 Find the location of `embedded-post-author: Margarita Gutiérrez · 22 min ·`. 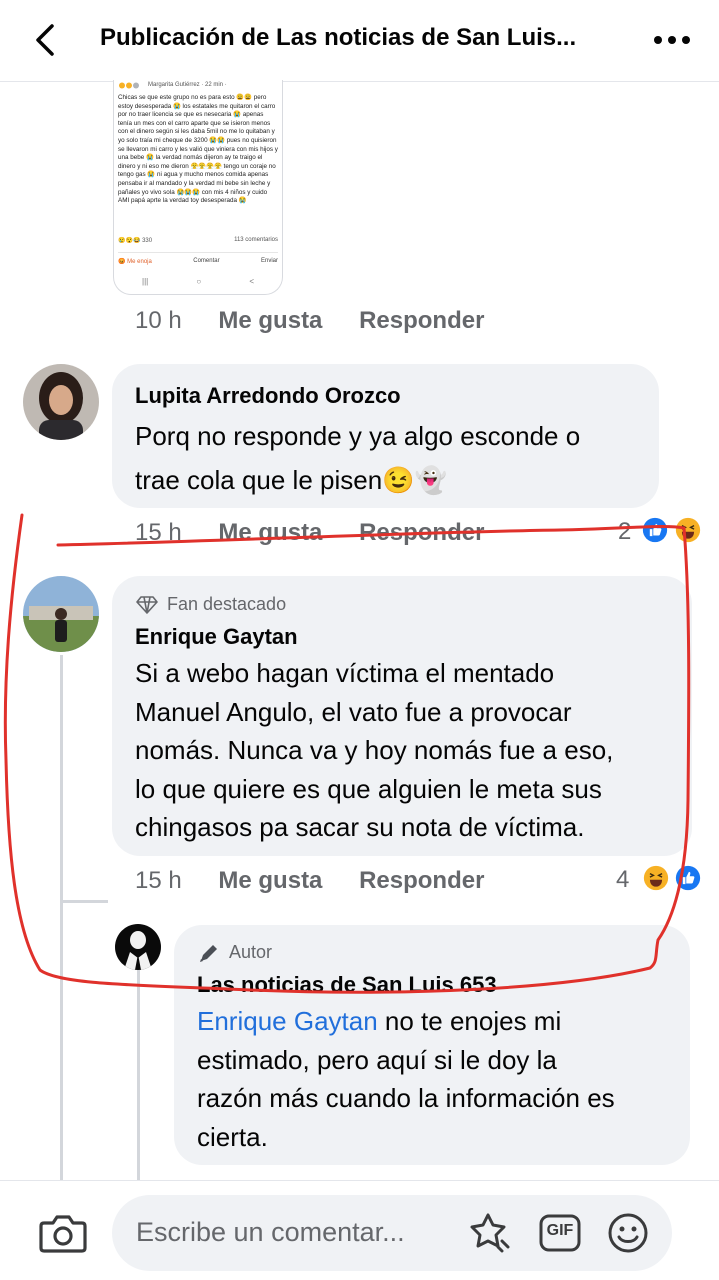

embedded-post-author: Margarita Gutiérrez · 22 min · is located at coordinates (187, 85).